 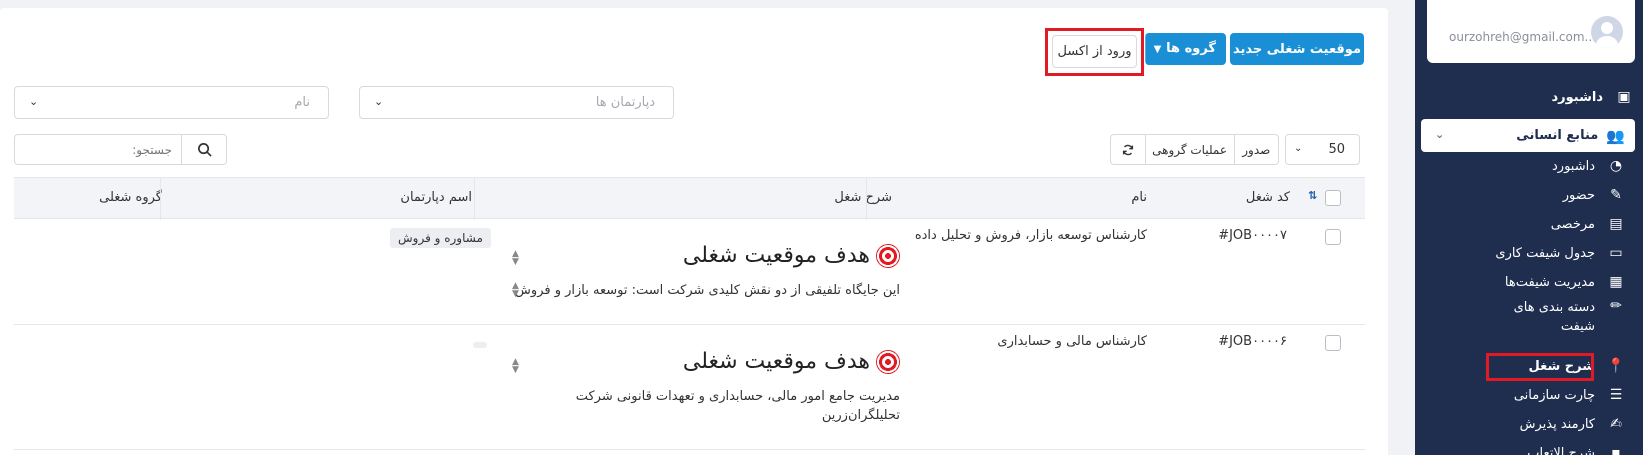 I want to click on col-name: نام, so click(x=1139, y=197).